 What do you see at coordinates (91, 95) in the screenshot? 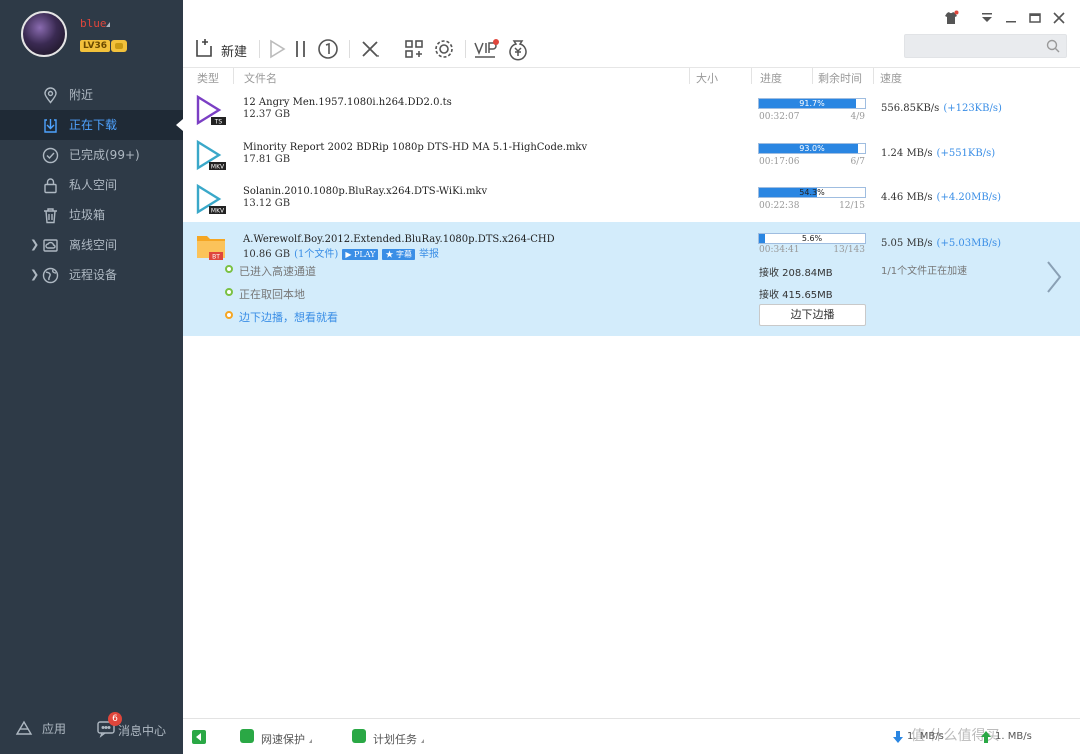
I see `sidebar-item-nearby: 附近` at bounding box center [91, 95].